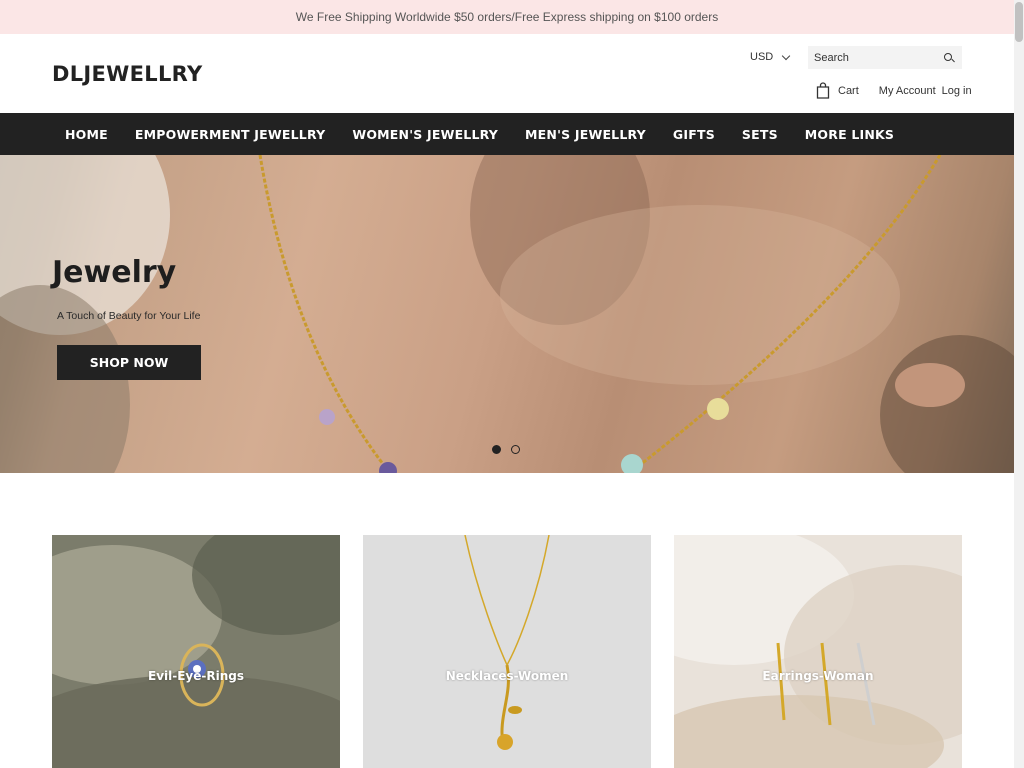 The image size is (1024, 768). Describe the element at coordinates (230, 134) in the screenshot. I see `nav-item-empowerment-jewellry: EMPOWERMENT JEWELLRY` at that location.